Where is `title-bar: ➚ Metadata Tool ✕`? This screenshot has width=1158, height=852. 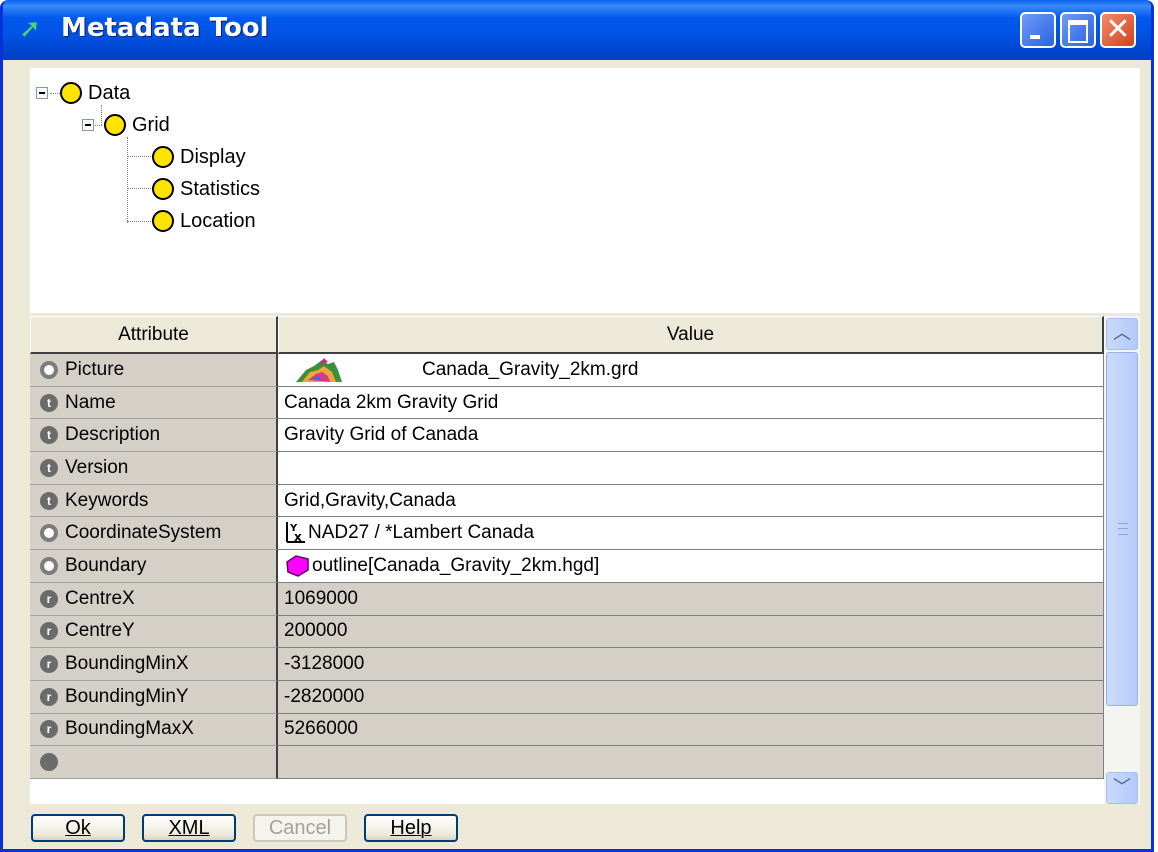 title-bar: ➚ Metadata Tool ✕ is located at coordinates (577, 30).